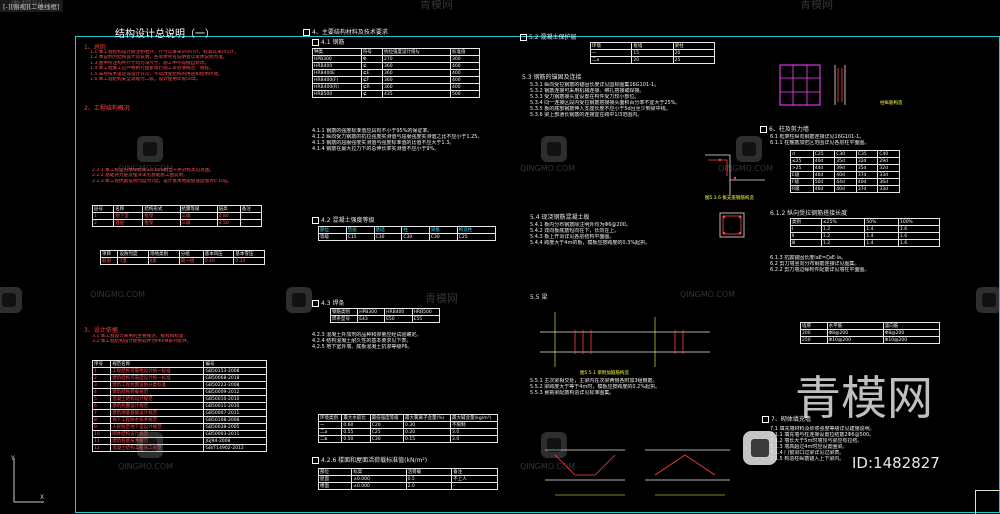  Describe the element at coordinates (387, 418) in the screenshot. I see `cell: 最低强度等级` at that location.